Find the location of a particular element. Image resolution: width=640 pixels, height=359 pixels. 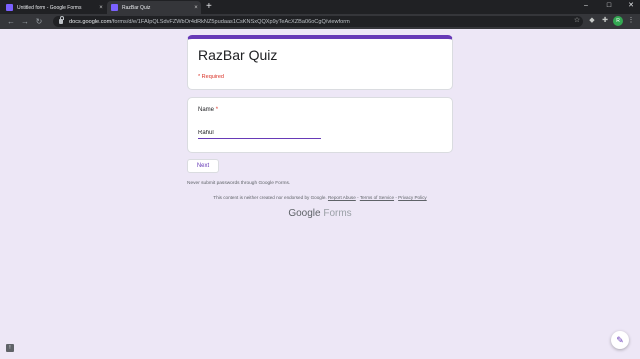

reload-button: ↻ is located at coordinates (39, 21).